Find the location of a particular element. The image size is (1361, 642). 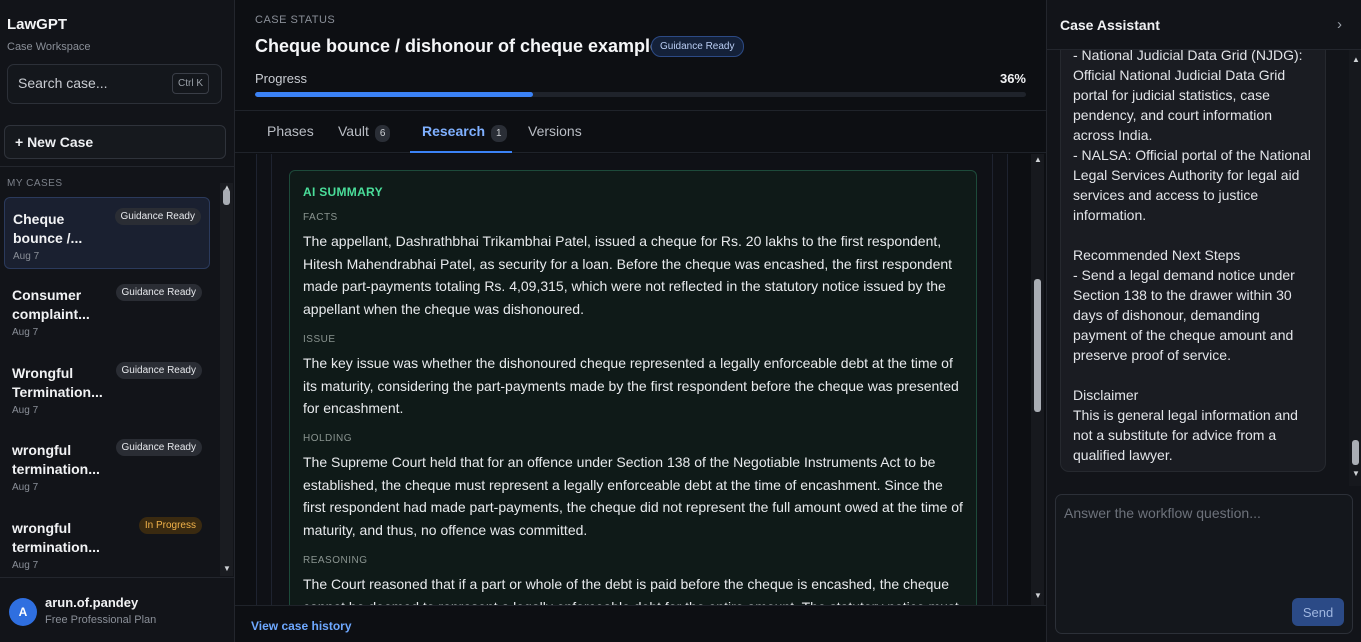

assistant-header: Case Assistant › is located at coordinates (1204, 25).